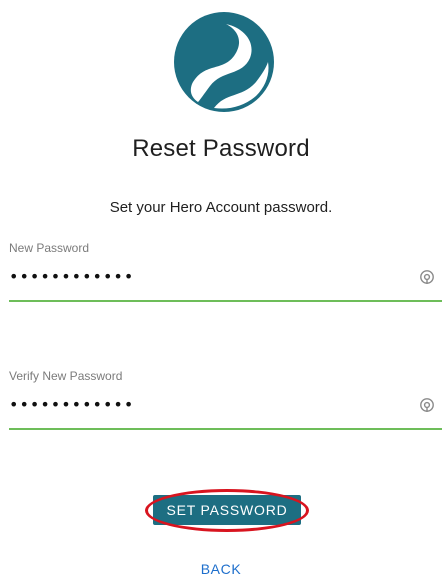 Image resolution: width=442 pixels, height=577 pixels. I want to click on new-password-underline, so click(225, 301).